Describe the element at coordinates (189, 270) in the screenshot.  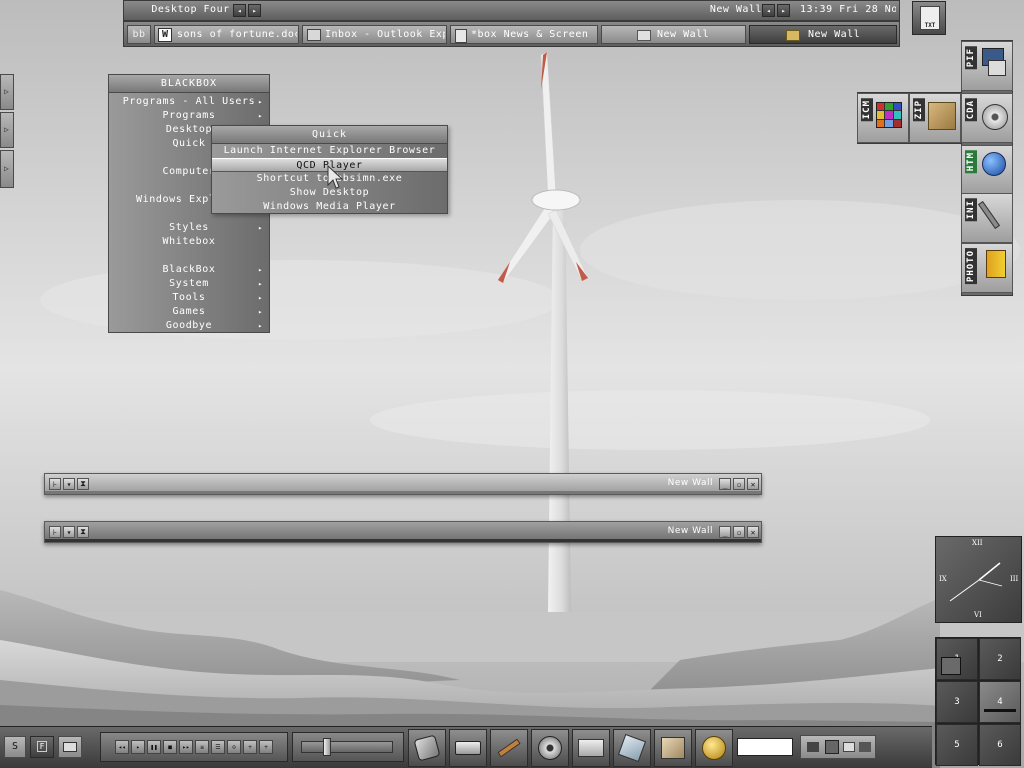
I see `menu-item-blackbox: BlackBox ▸` at that location.